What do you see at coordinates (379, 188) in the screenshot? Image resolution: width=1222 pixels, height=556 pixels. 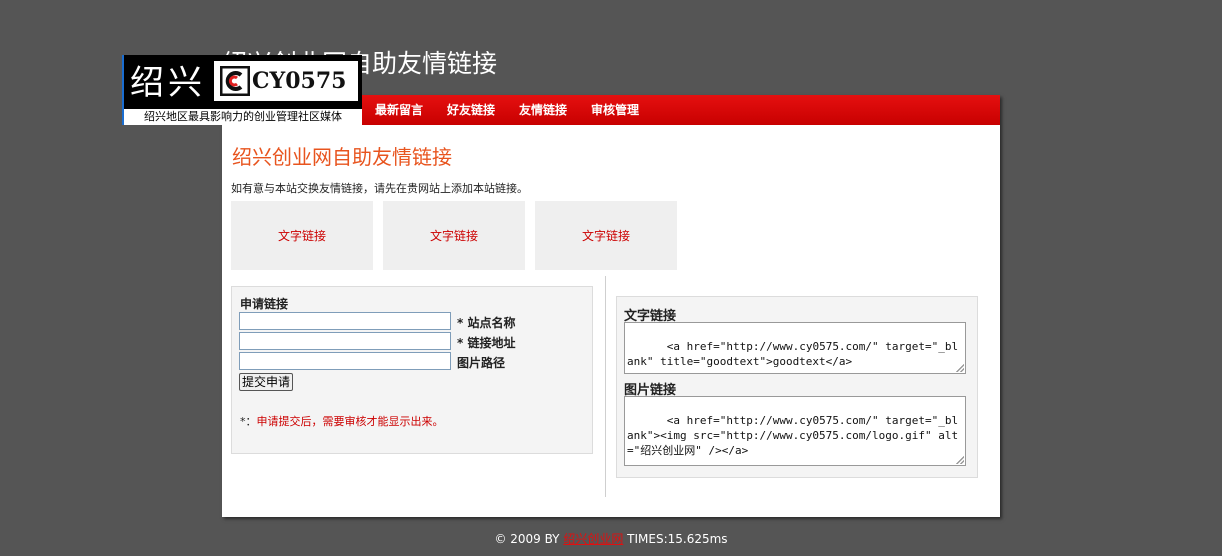 I see `intro-text: 如有意与本站交换友情链接，请先在贵网站上添加本站链接。` at bounding box center [379, 188].